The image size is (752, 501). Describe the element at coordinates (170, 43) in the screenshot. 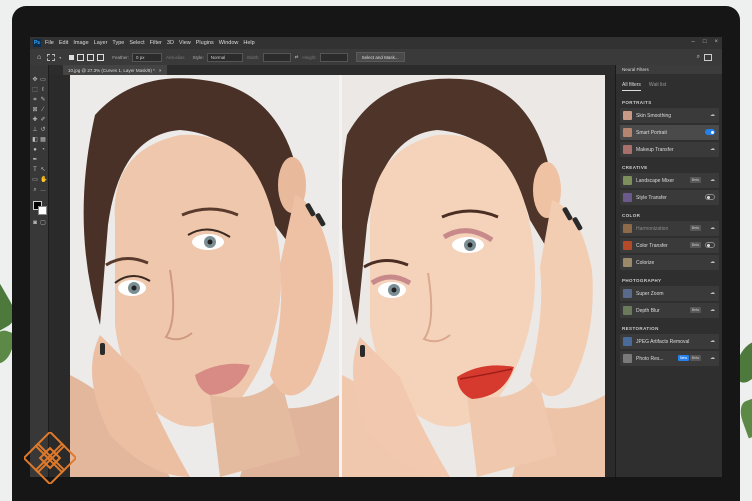

I see `menu-3d: 3D` at that location.